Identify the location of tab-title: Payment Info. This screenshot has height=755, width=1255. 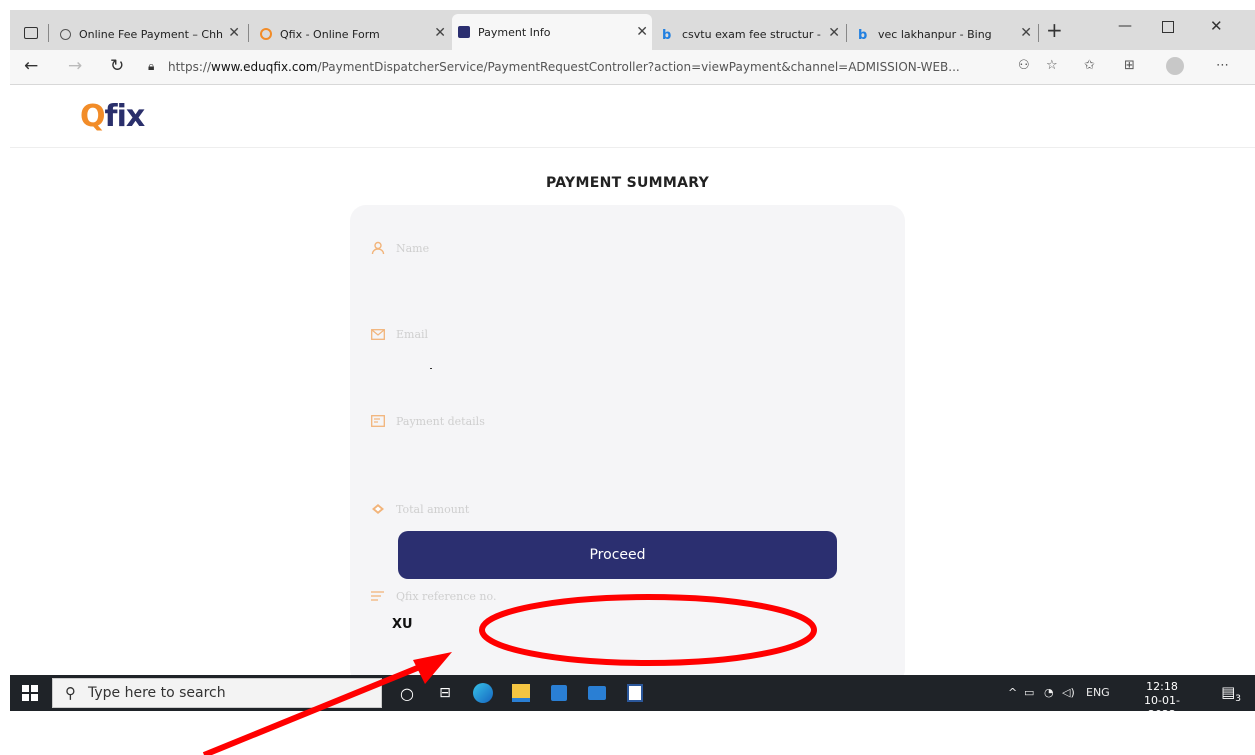
(514, 32).